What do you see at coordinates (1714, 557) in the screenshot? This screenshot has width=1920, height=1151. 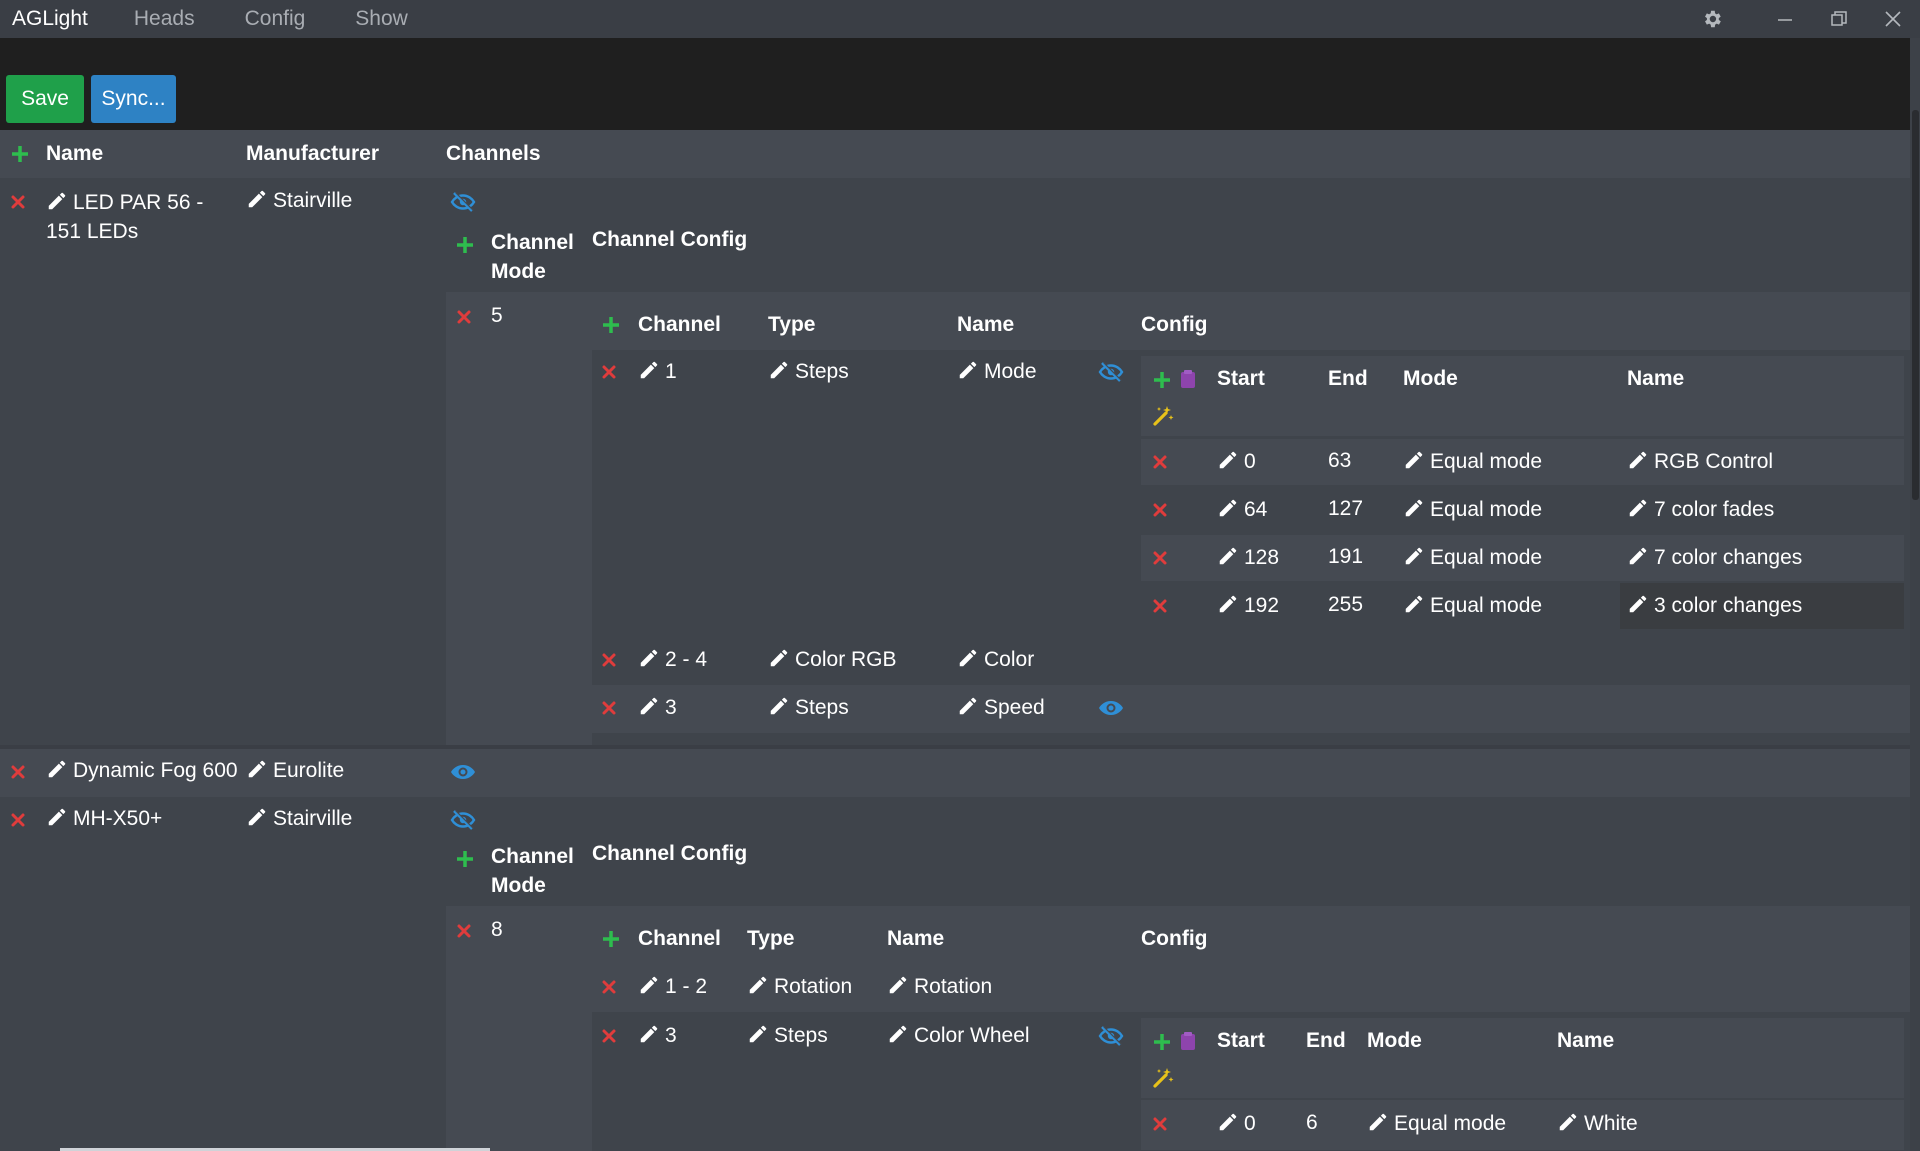 I see `config-name: 7 color changes` at bounding box center [1714, 557].